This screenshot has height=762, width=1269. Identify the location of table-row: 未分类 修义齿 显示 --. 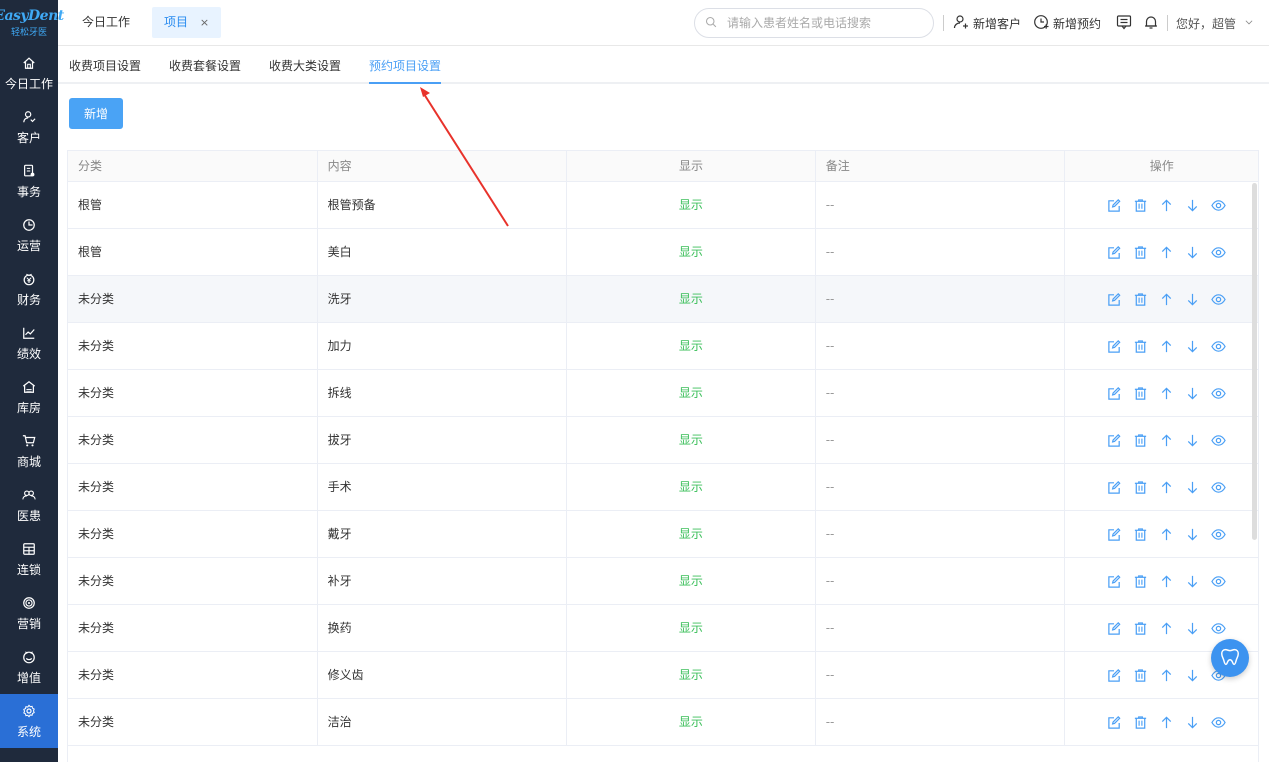
(663, 675).